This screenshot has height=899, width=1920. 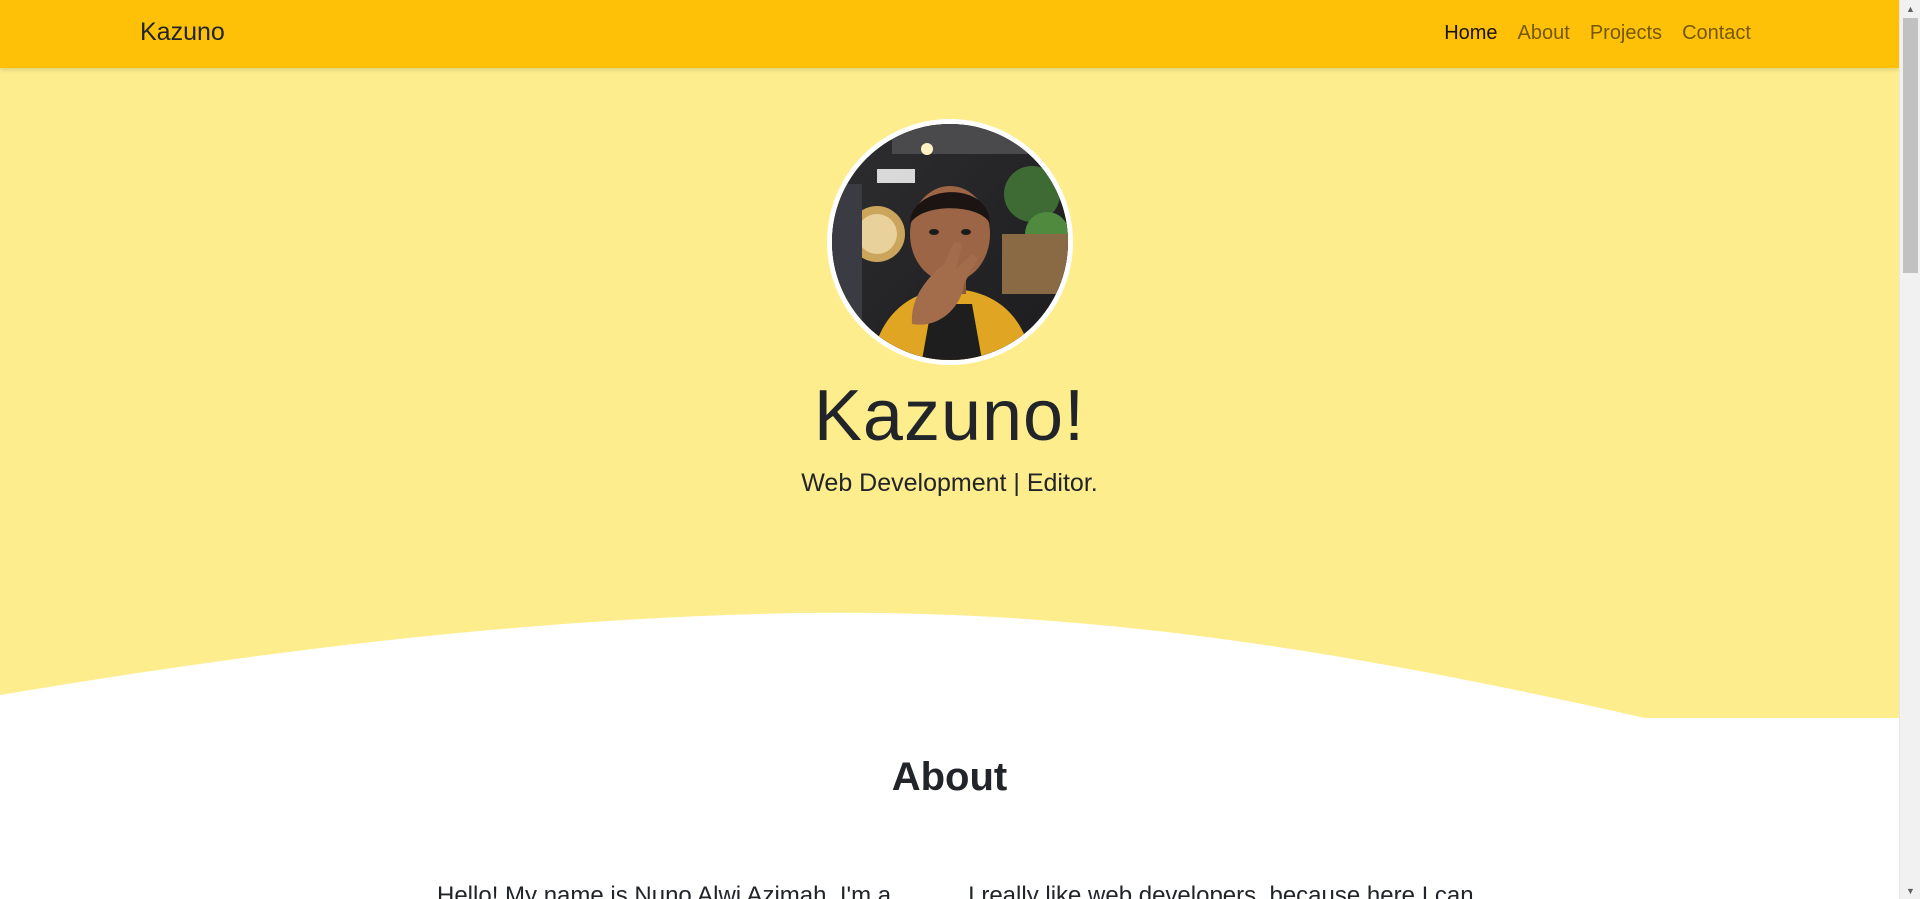 I want to click on scrollbar-thumb, so click(x=1910, y=145).